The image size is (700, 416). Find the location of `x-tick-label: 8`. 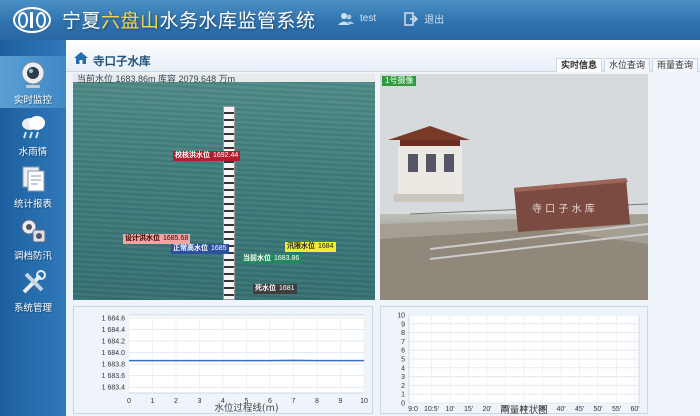

x-tick-label: 8 is located at coordinates (317, 401).